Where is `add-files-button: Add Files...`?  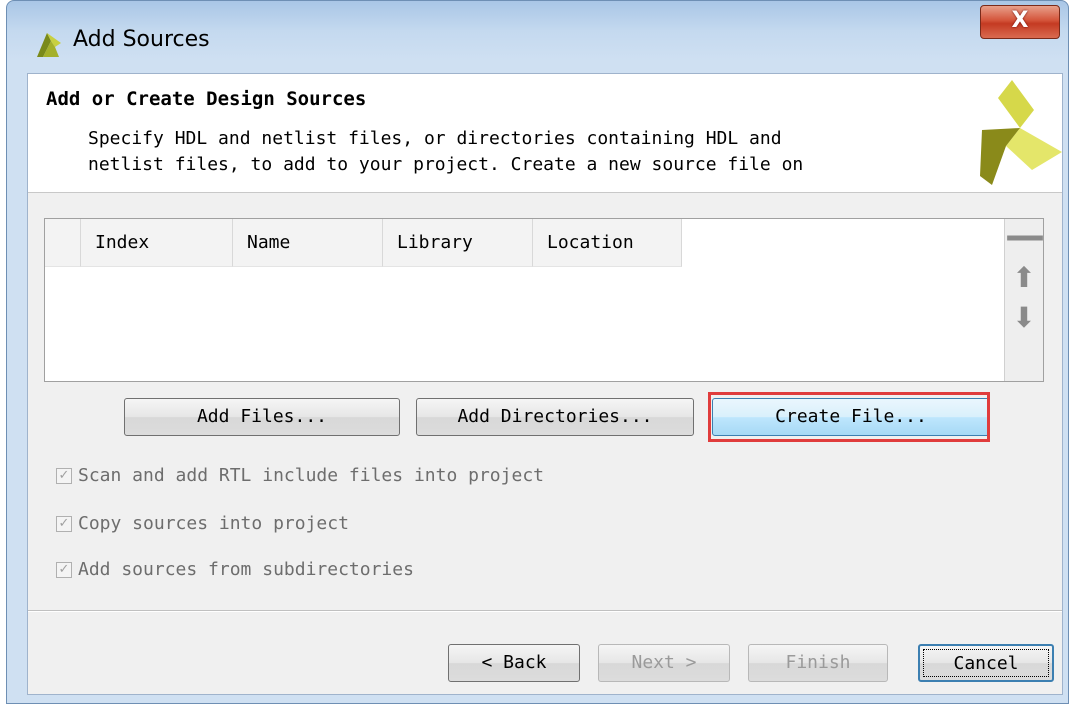
add-files-button: Add Files... is located at coordinates (262, 417).